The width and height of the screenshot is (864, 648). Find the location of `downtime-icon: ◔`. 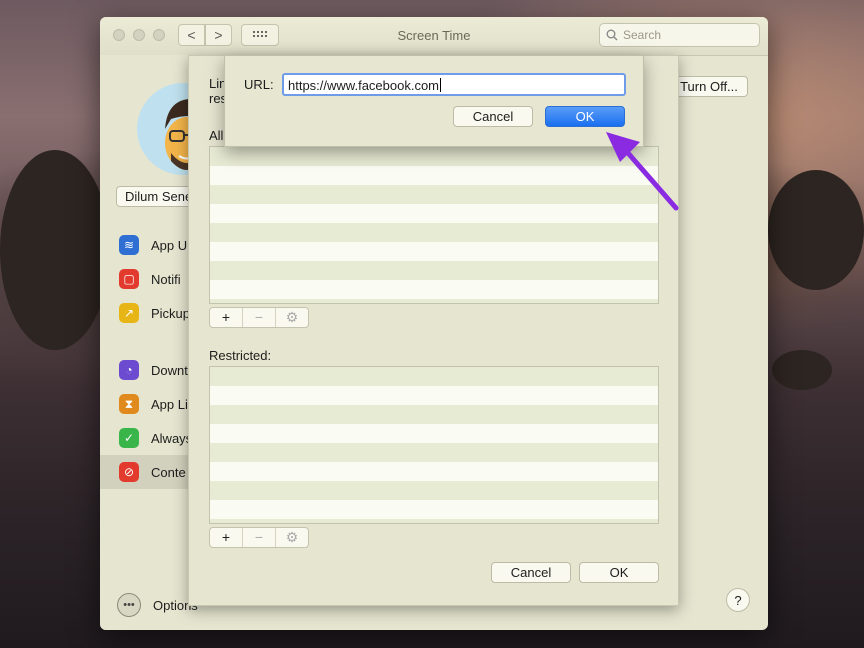

downtime-icon: ◔ is located at coordinates (129, 370).